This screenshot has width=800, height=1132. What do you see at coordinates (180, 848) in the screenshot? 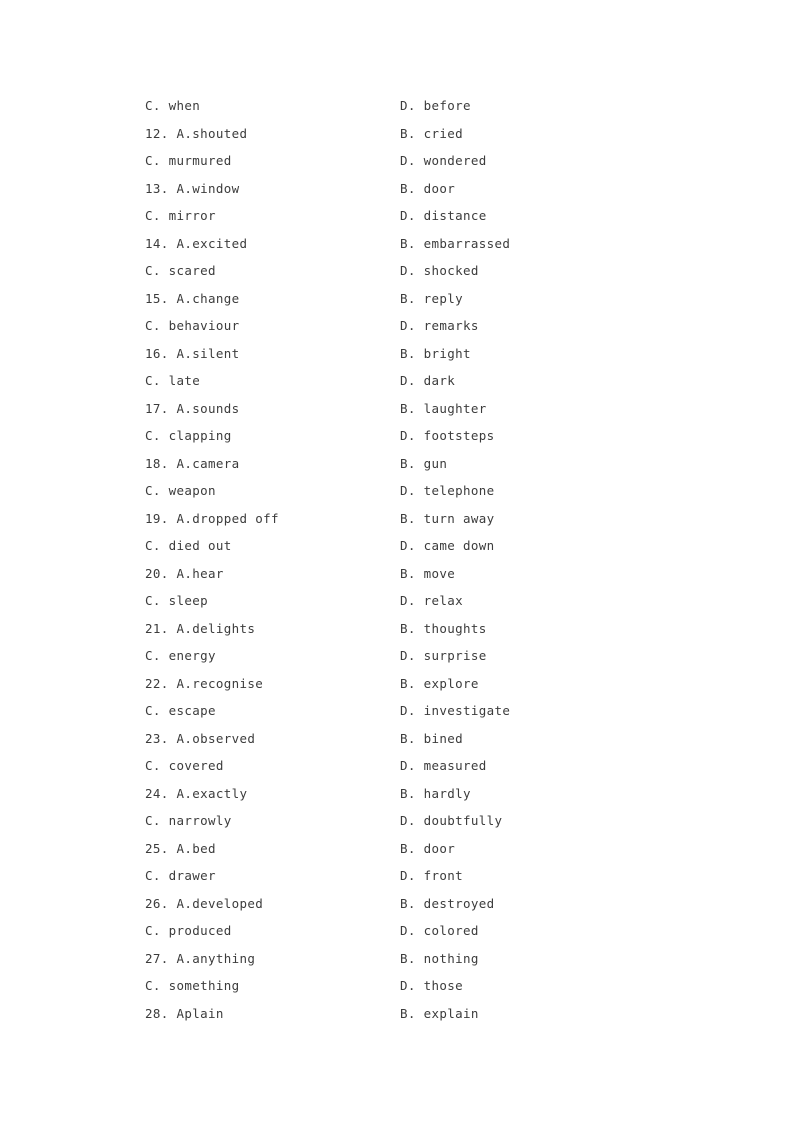
I see `option-left: 25. A.bed` at bounding box center [180, 848].